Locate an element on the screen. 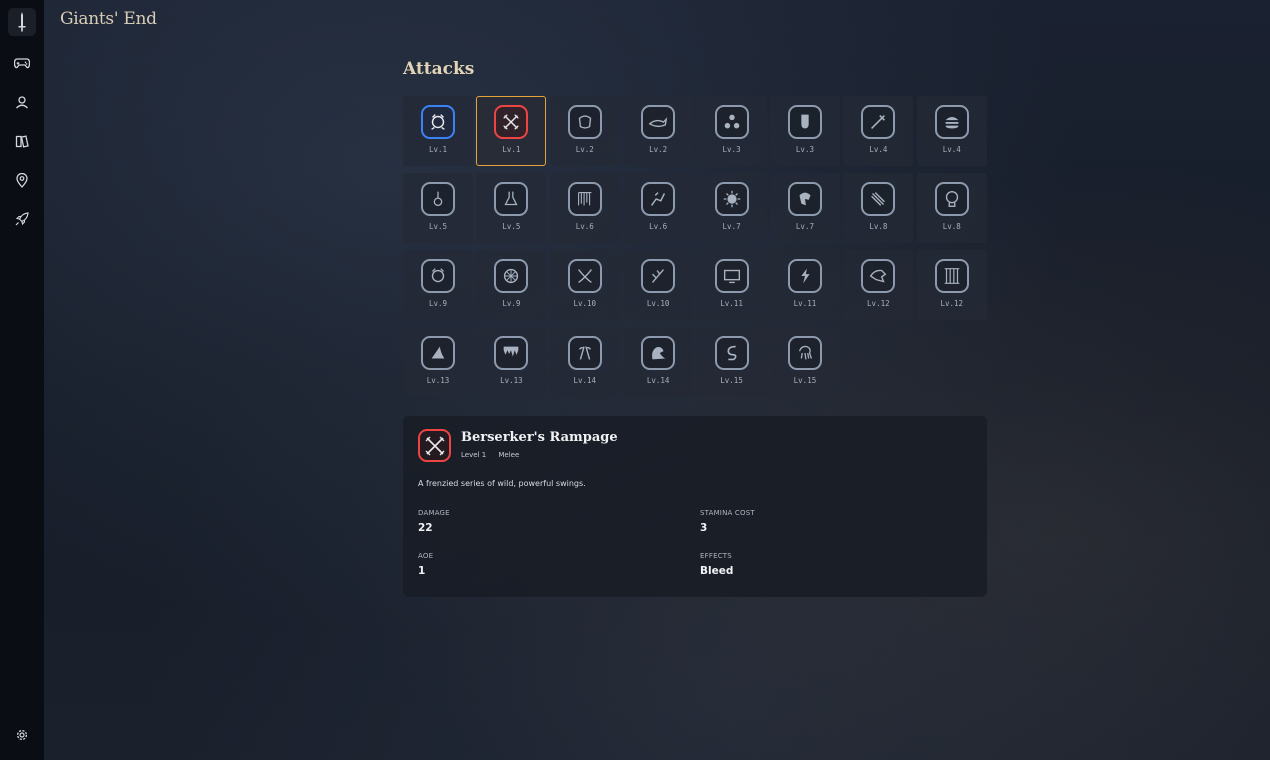 The height and width of the screenshot is (760, 1270). attack-level-label: Lv.5 is located at coordinates (511, 226).